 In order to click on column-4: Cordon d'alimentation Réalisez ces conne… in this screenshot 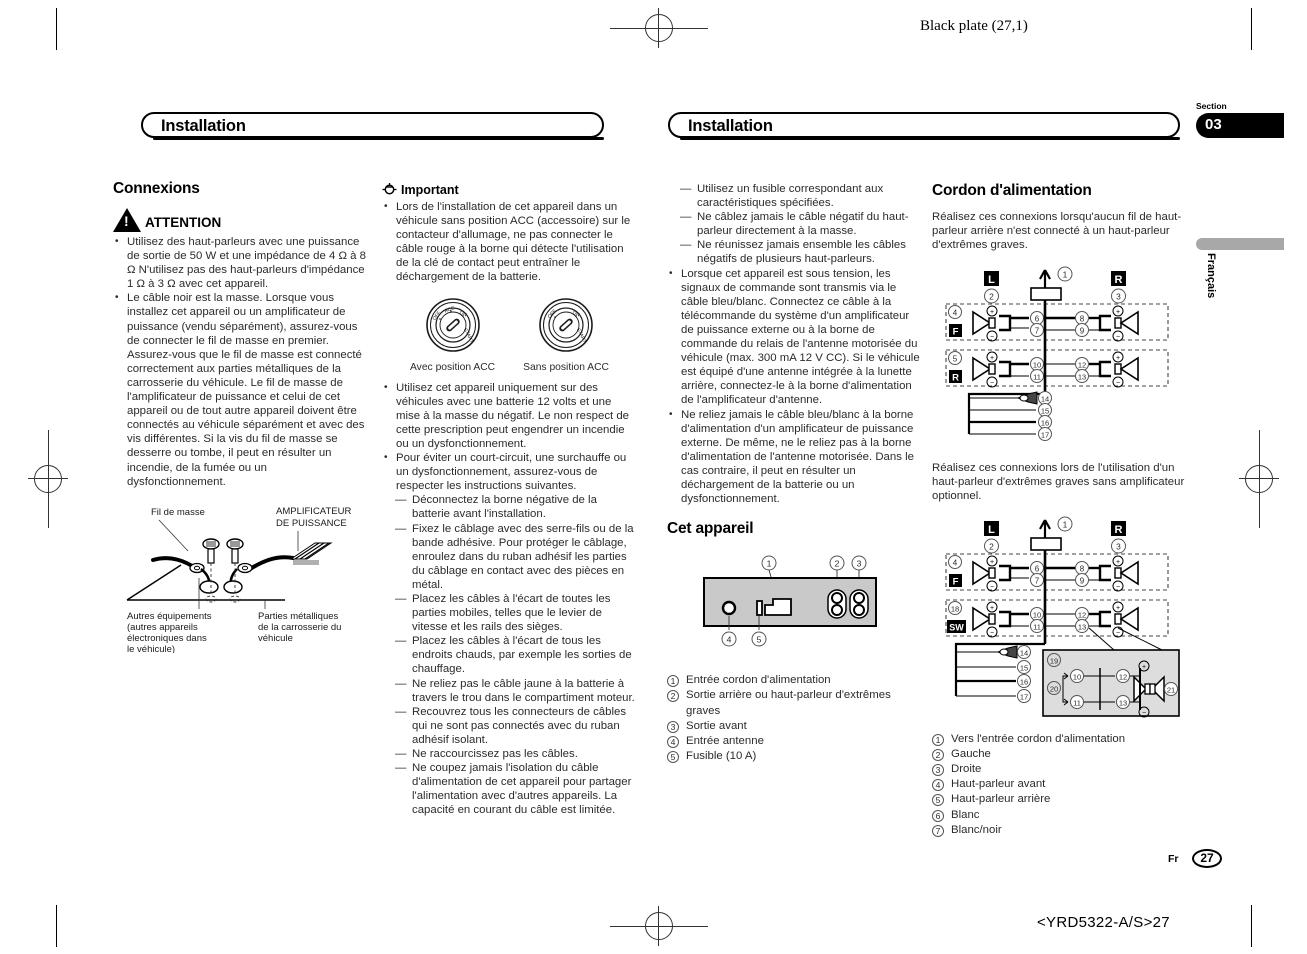, I will do `click(1059, 510)`.